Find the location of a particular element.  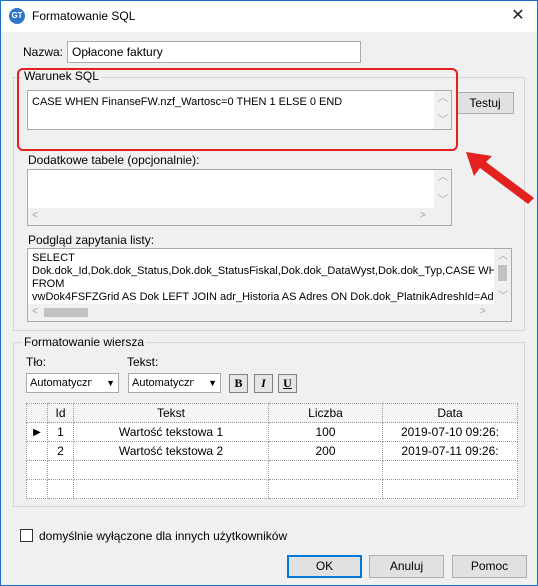

cancel-button: Anuluj is located at coordinates (406, 566).